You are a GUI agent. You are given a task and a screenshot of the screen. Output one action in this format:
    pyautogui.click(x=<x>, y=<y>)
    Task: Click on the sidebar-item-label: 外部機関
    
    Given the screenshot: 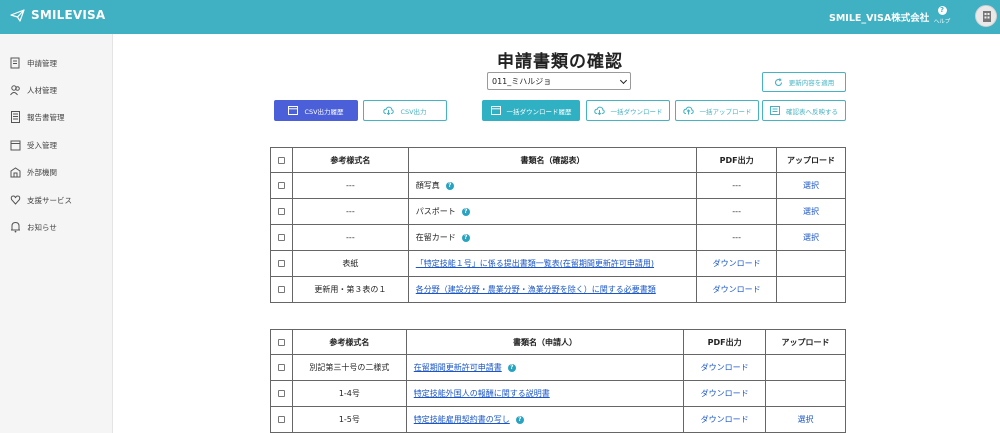 What is the action you would take?
    pyautogui.click(x=42, y=172)
    